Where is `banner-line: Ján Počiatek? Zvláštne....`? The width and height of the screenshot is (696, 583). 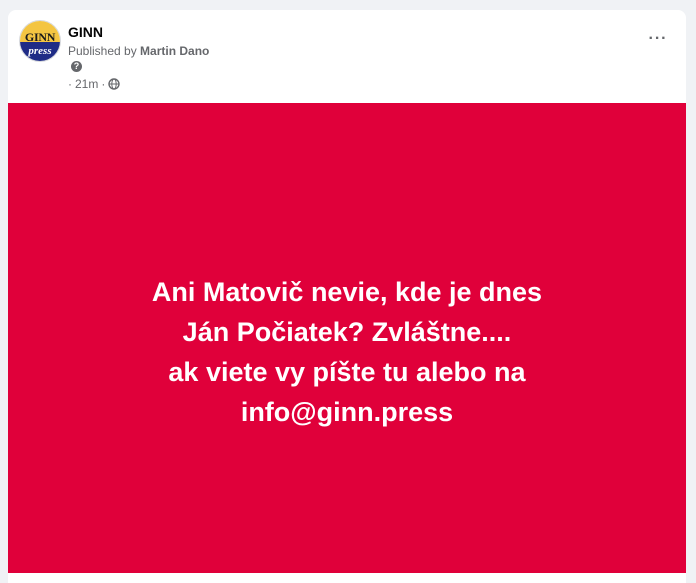 banner-line: Ján Počiatek? Zvláštne.... is located at coordinates (347, 332).